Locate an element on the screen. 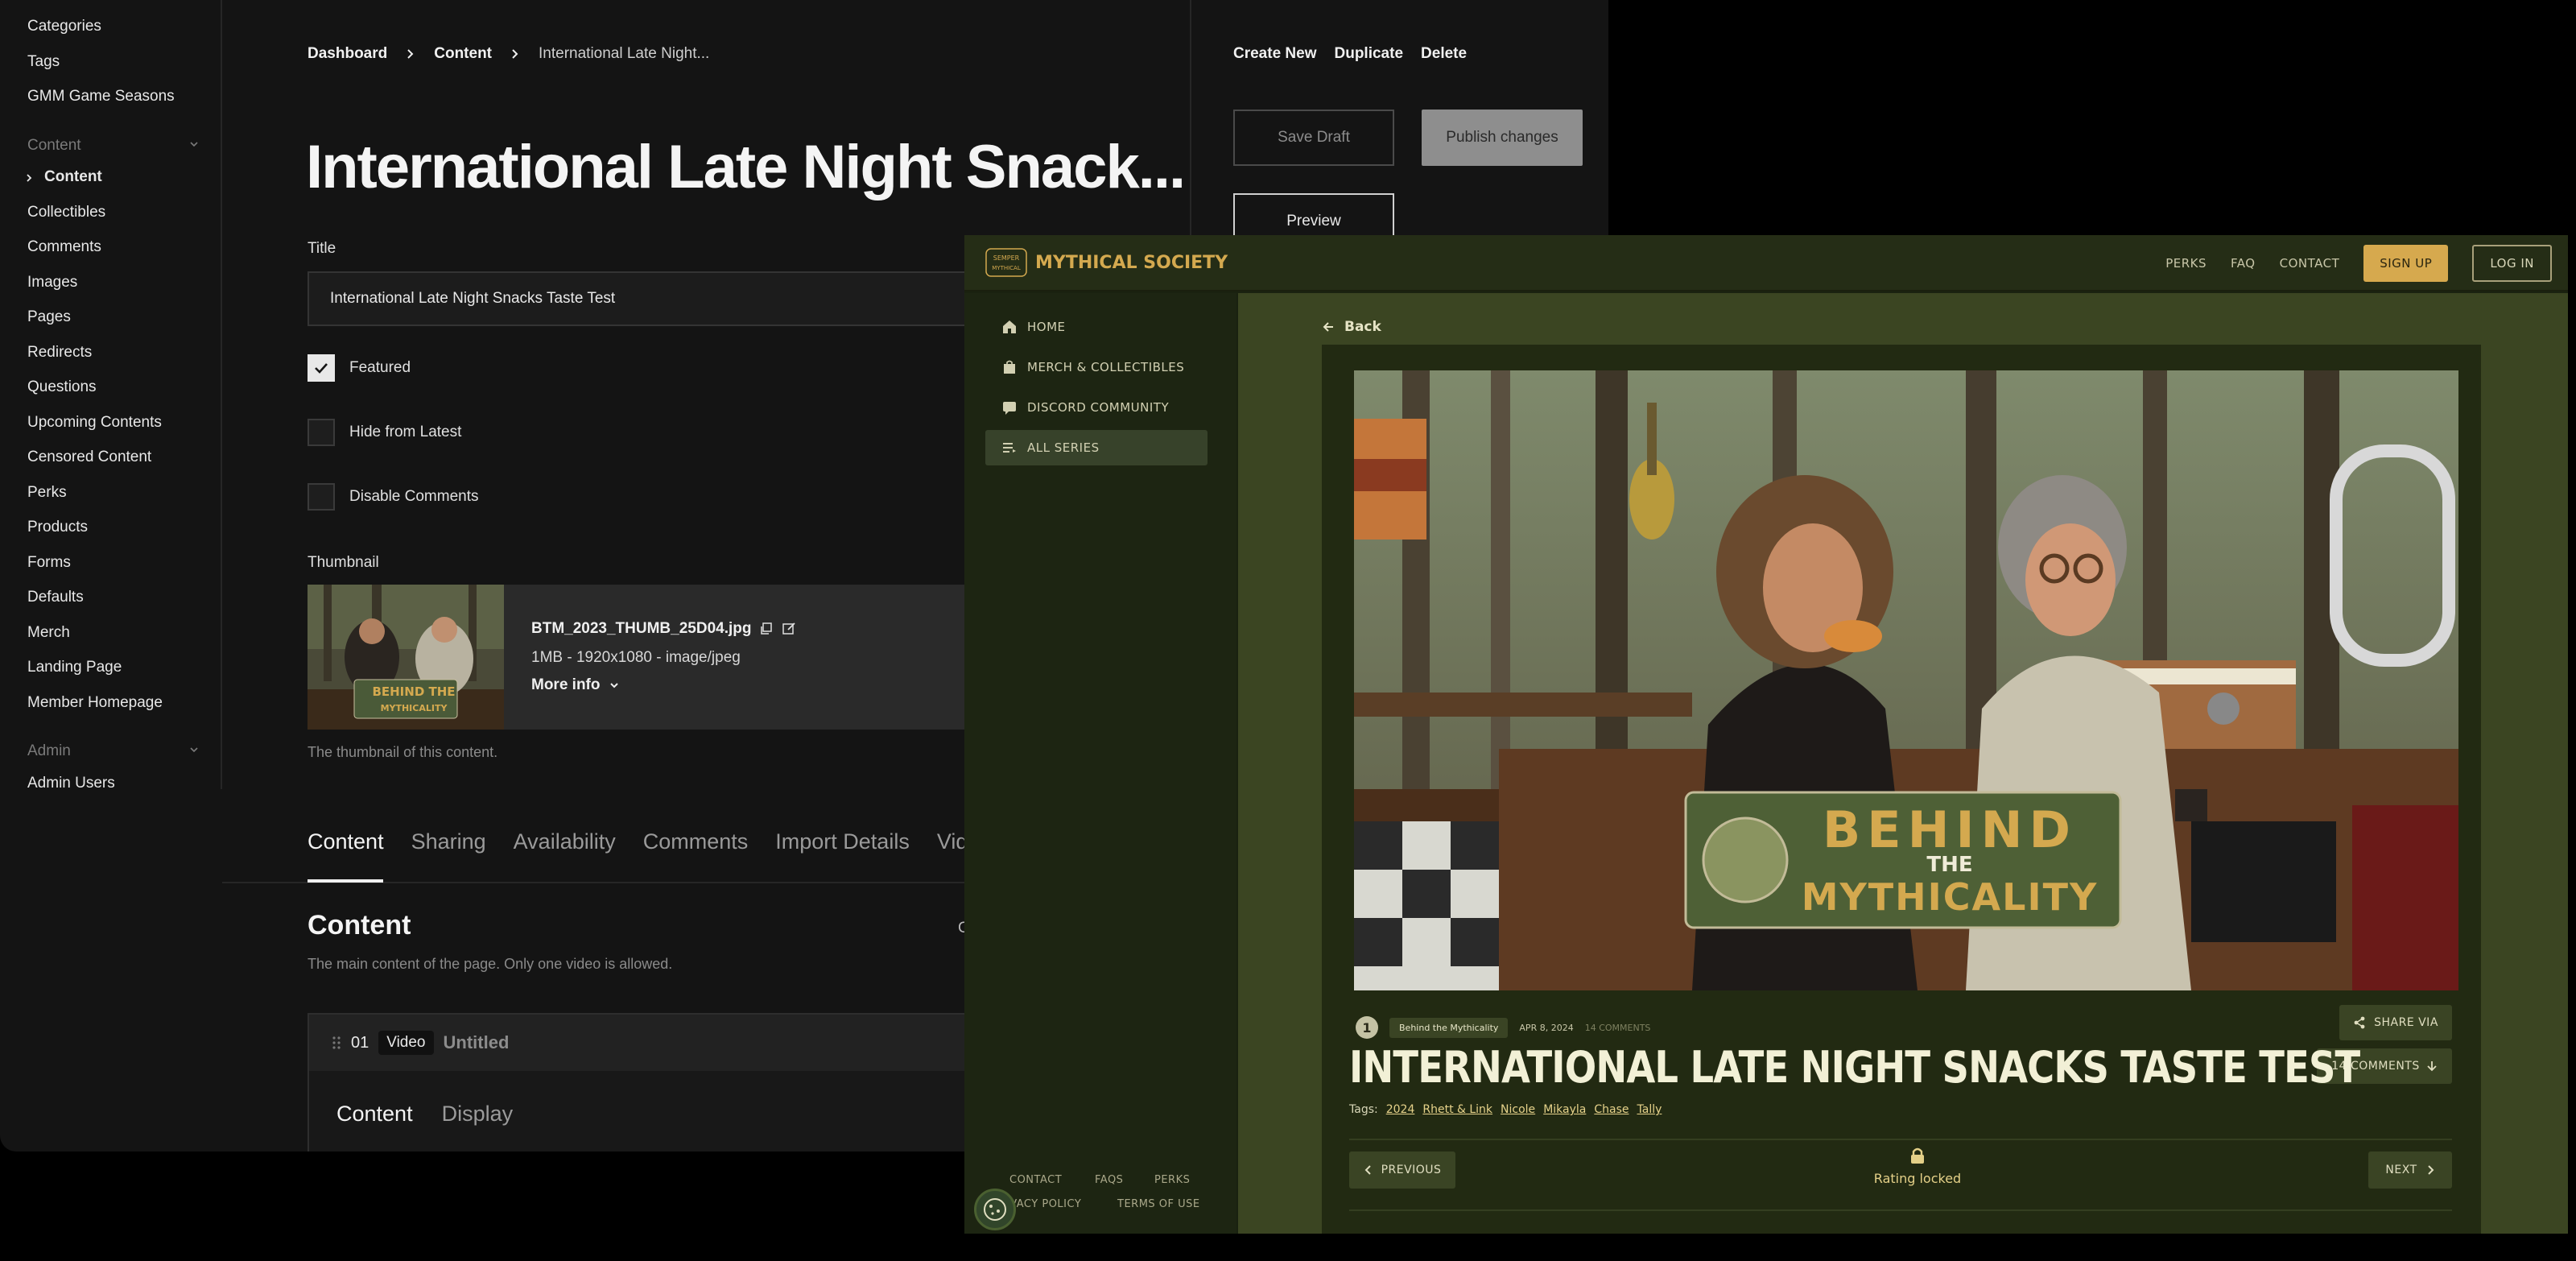  thumbnail-image: BEHIND THE MYTHICALITY is located at coordinates (406, 657).